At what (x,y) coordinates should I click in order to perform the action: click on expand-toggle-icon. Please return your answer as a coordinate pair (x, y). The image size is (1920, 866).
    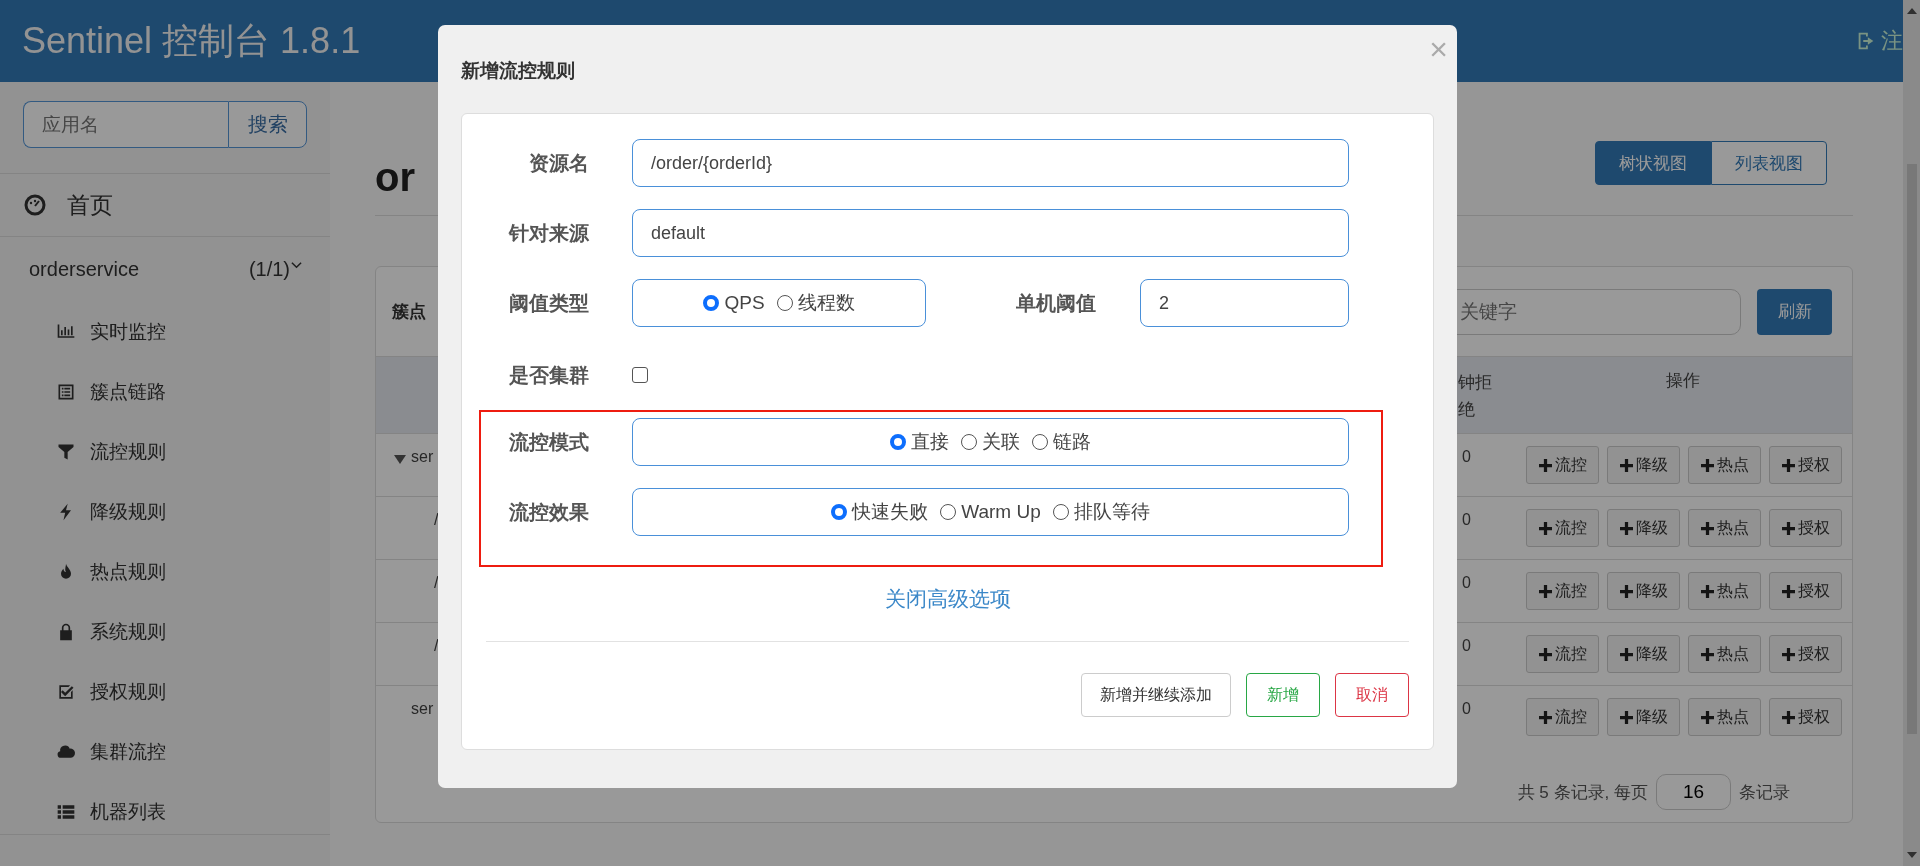
    Looking at the image, I should click on (400, 459).